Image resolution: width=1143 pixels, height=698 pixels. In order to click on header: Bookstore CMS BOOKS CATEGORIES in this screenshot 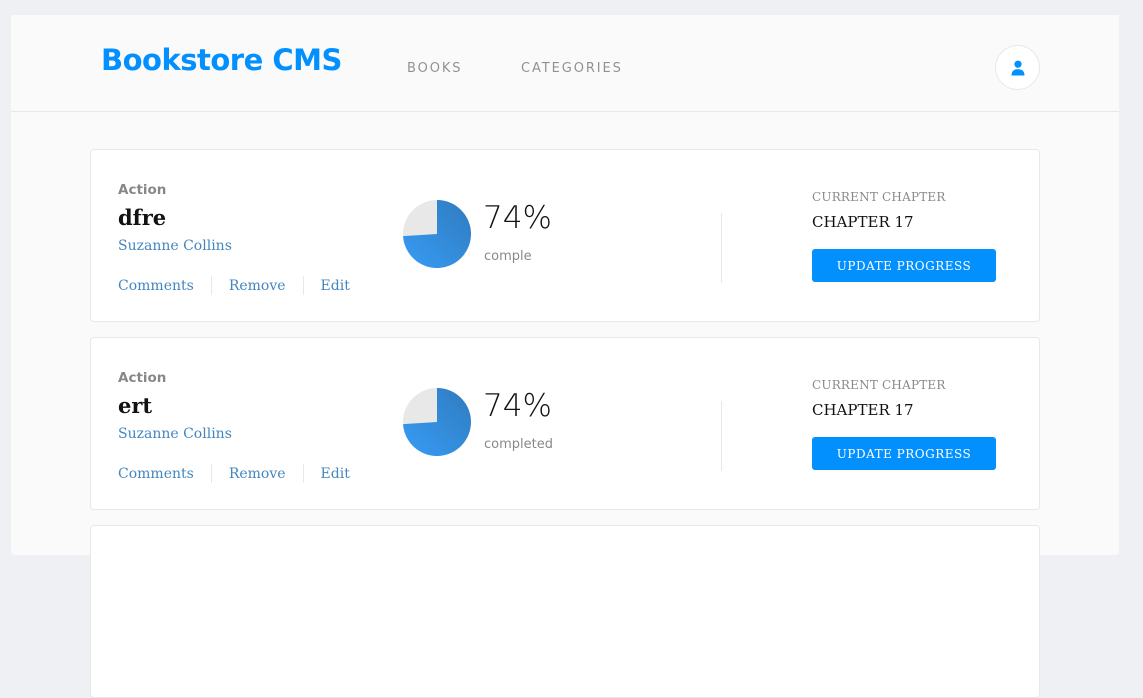, I will do `click(565, 63)`.